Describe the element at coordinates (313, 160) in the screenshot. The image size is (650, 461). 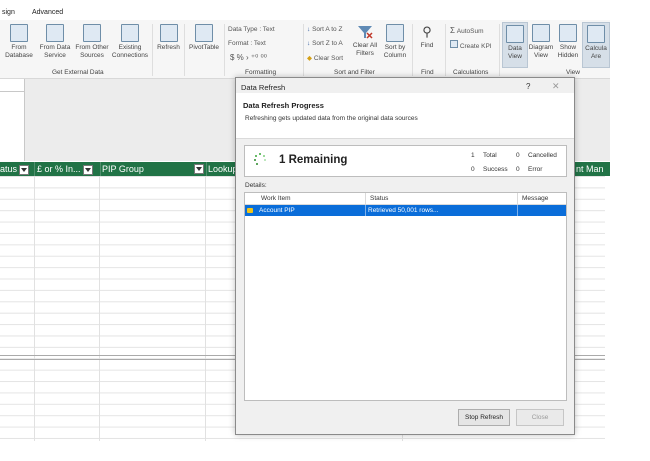
I see `remaining-count: 1 Remaining` at that location.